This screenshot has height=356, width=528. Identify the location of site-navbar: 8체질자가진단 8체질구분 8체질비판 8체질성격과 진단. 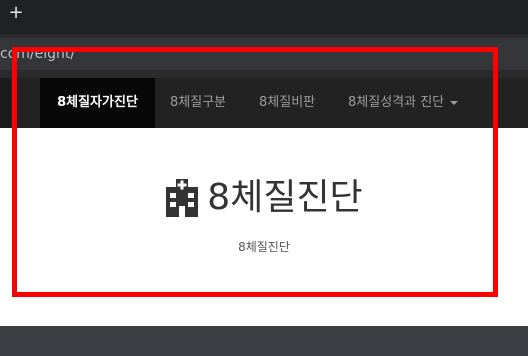
(264, 103).